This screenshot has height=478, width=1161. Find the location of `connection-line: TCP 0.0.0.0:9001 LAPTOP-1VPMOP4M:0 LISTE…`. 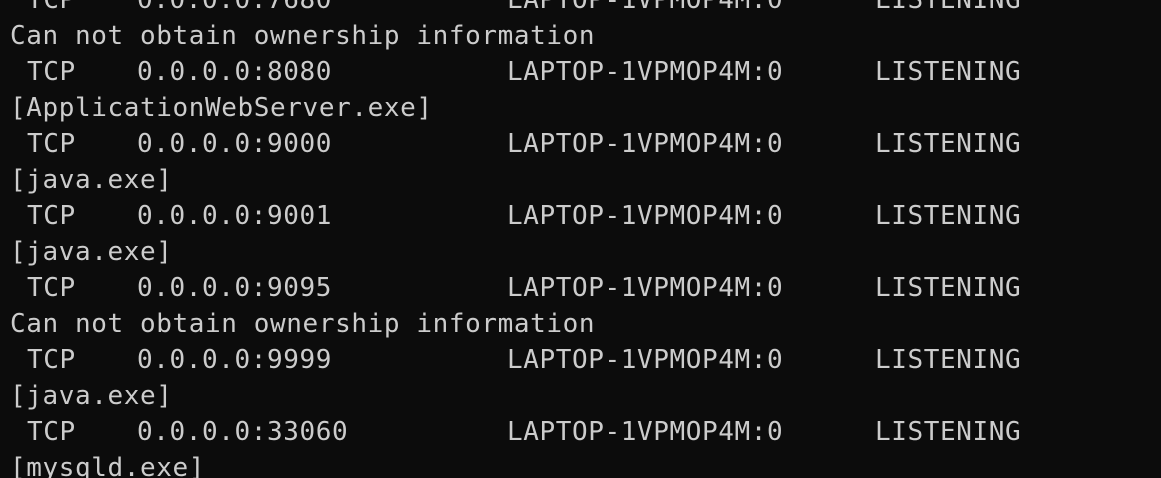

connection-line: TCP 0.0.0.0:9001 LAPTOP-1VPMOP4M:0 LISTE… is located at coordinates (510, 216).